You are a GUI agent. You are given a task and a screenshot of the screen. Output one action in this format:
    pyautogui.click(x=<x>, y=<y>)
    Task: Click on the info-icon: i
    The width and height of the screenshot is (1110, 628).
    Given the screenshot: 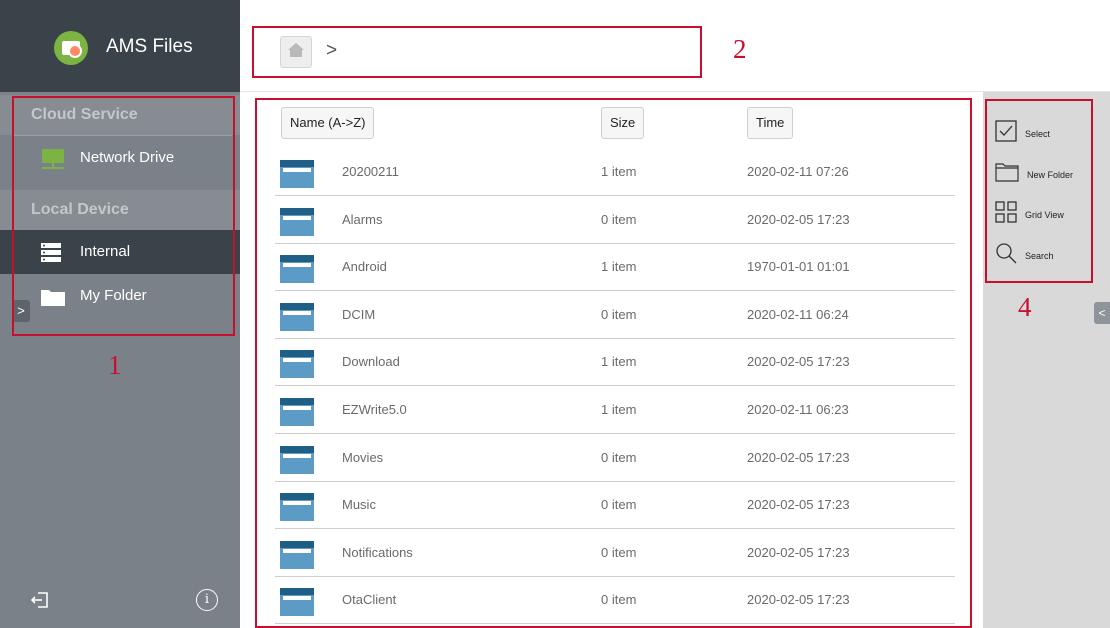 What is the action you would take?
    pyautogui.click(x=207, y=600)
    